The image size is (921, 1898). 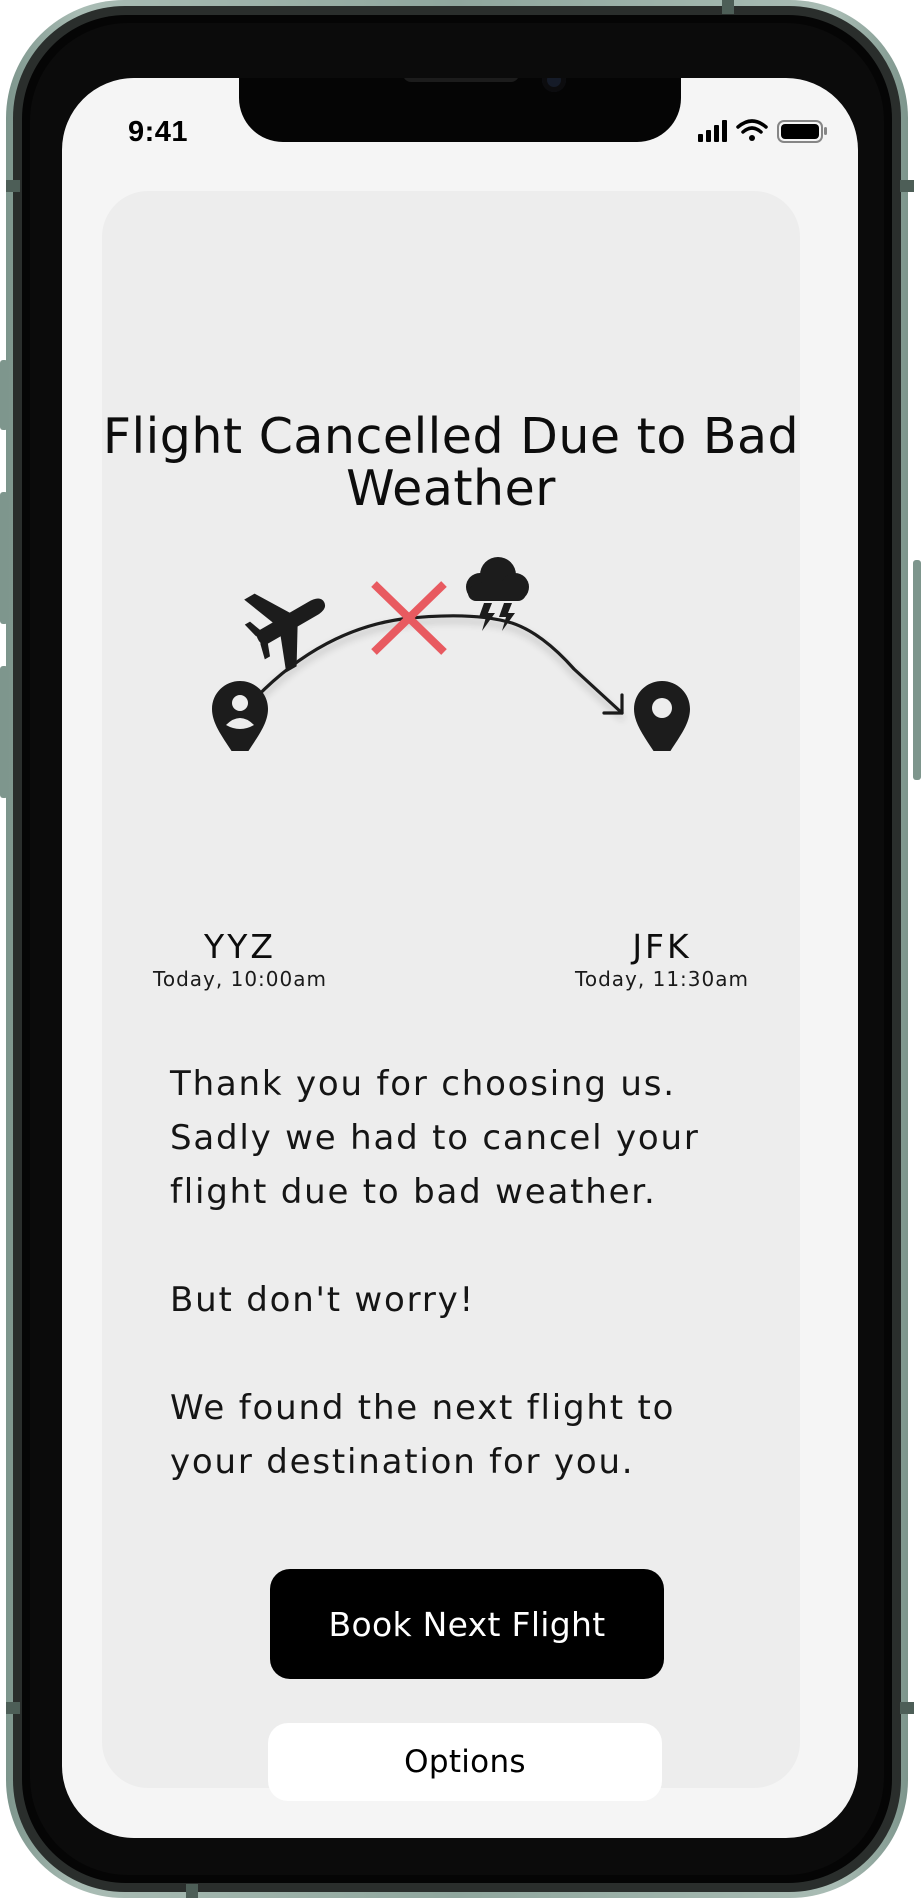 I want to click on volume-down-button, so click(x=4, y=732).